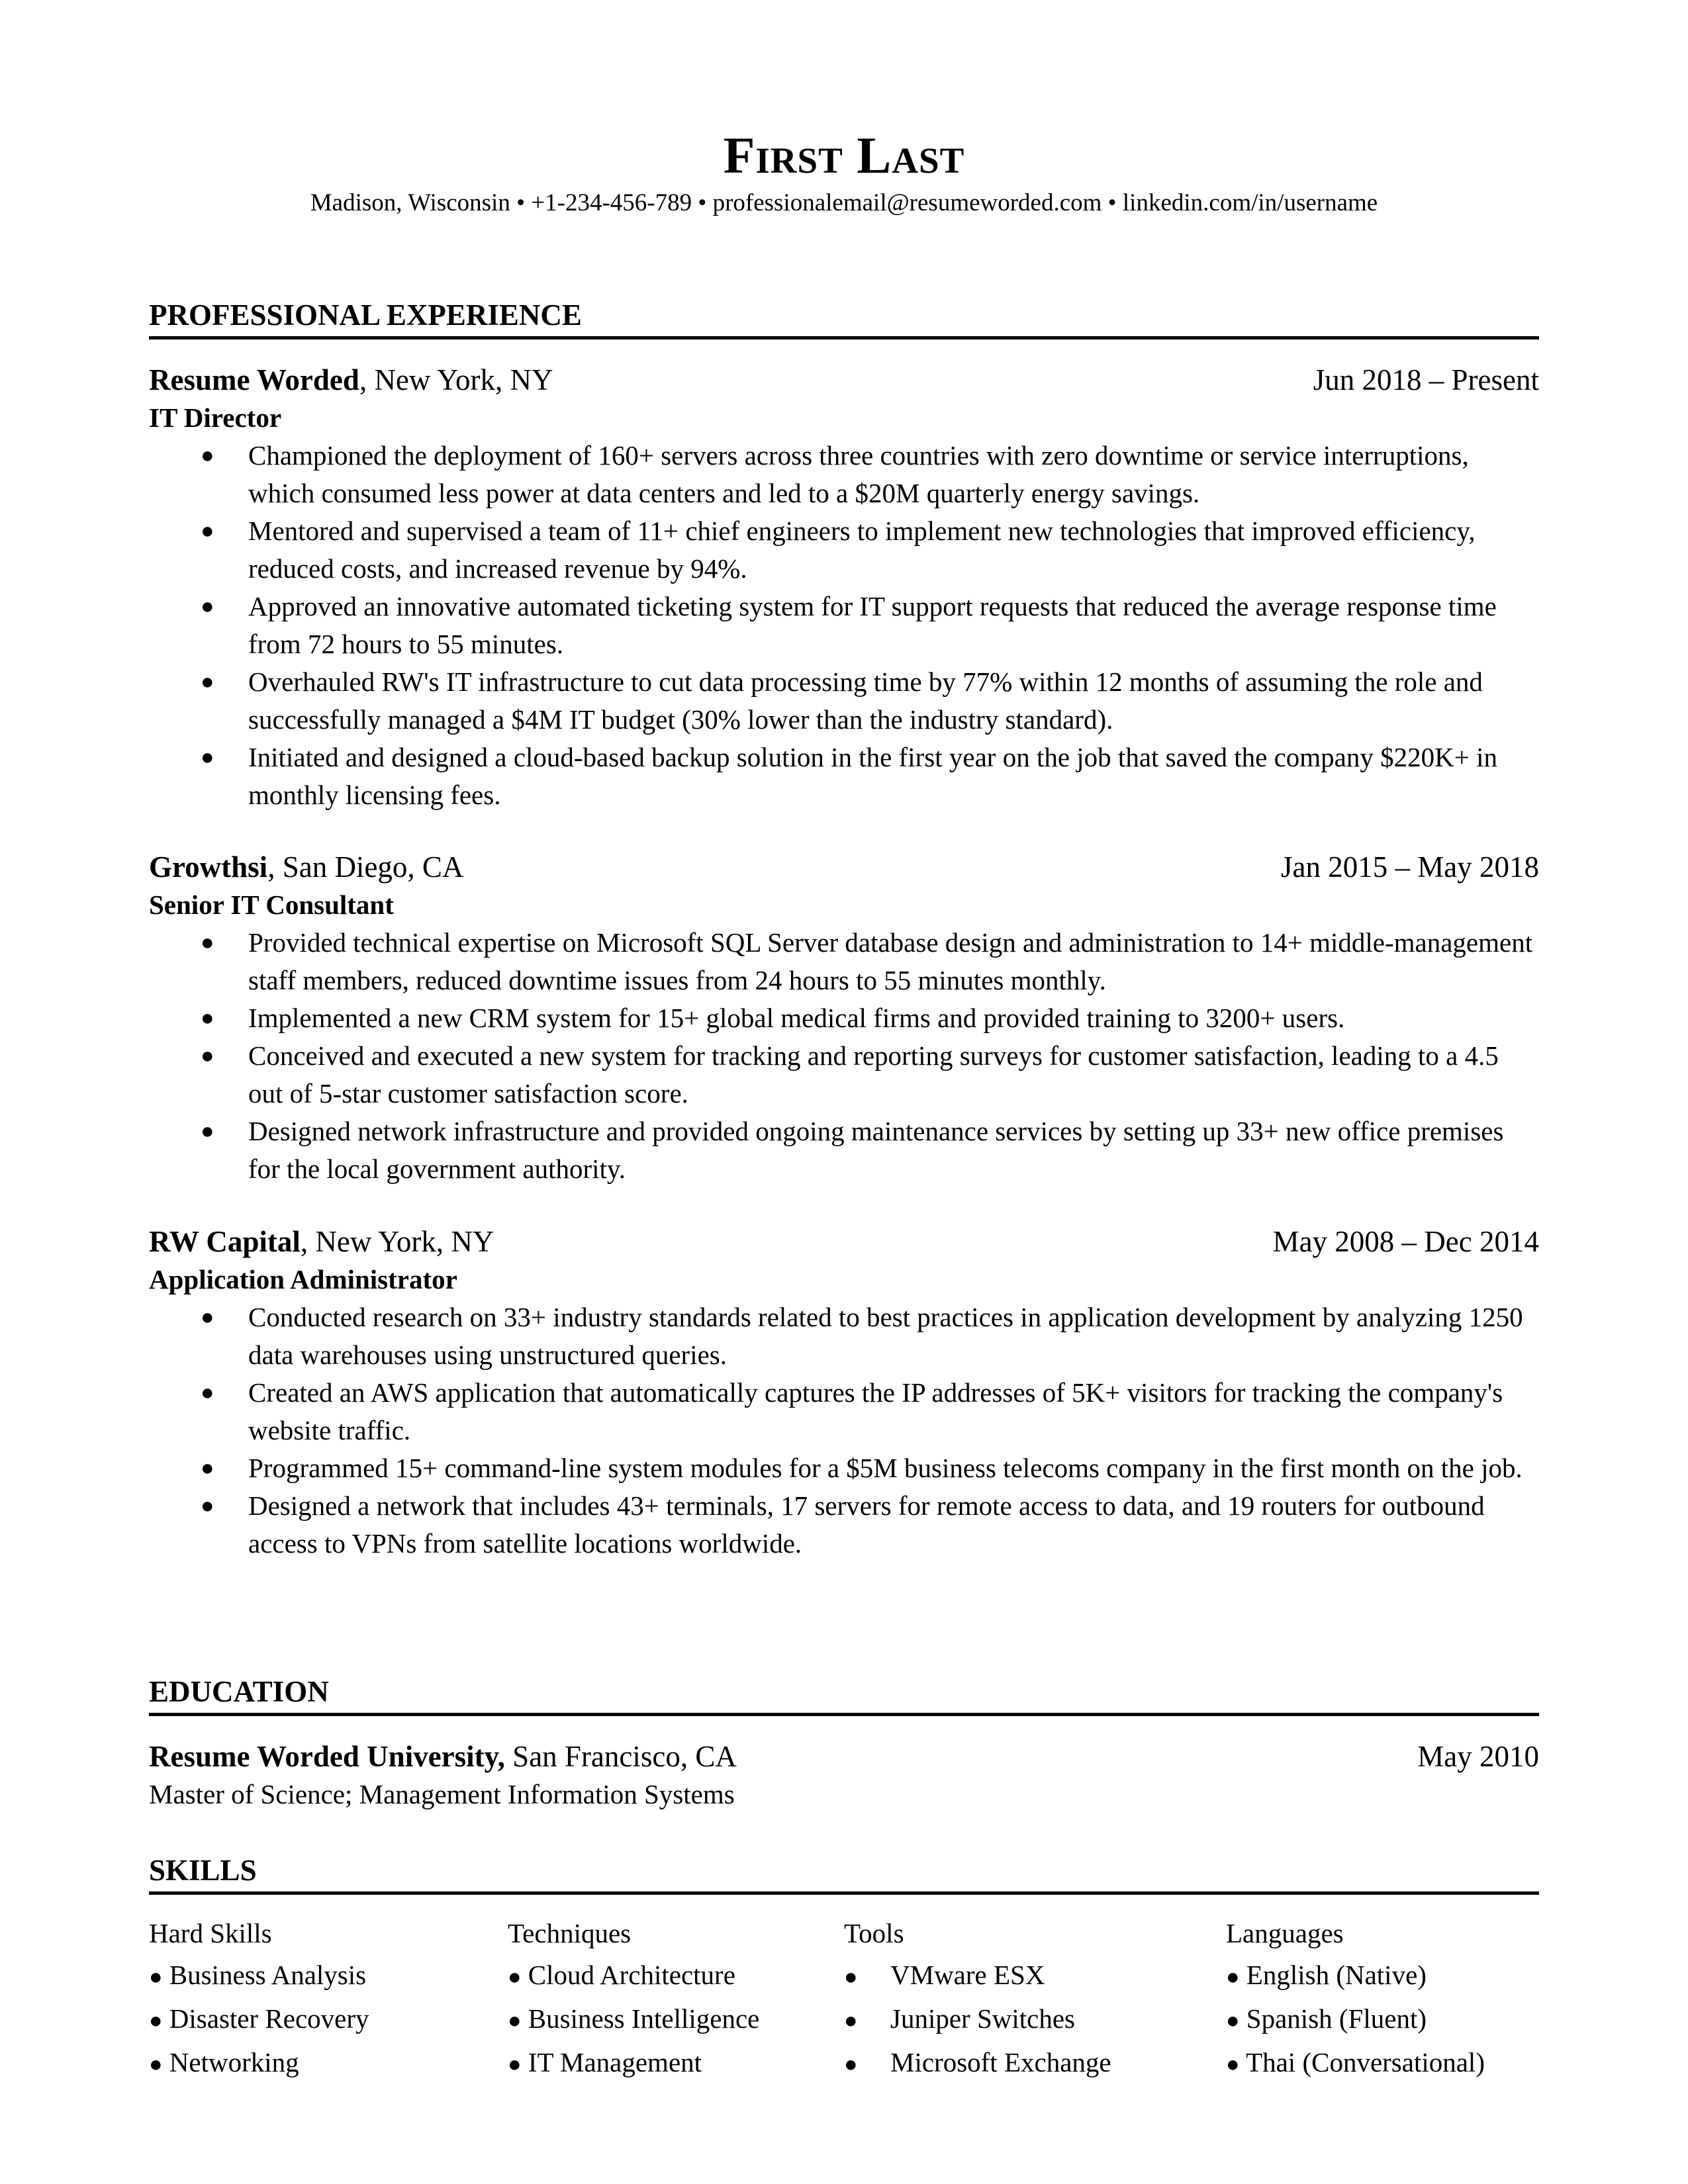 The width and height of the screenshot is (1688, 2184). Describe the element at coordinates (327, 1757) in the screenshot. I see `school-name: Resume Worded University,` at that location.